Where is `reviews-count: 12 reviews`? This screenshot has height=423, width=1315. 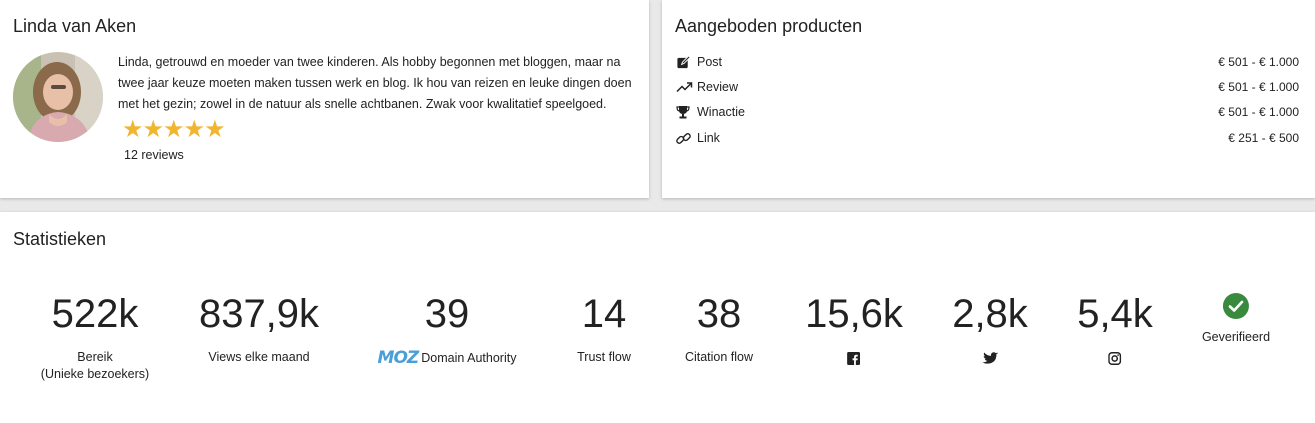
reviews-count: 12 reviews is located at coordinates (154, 155).